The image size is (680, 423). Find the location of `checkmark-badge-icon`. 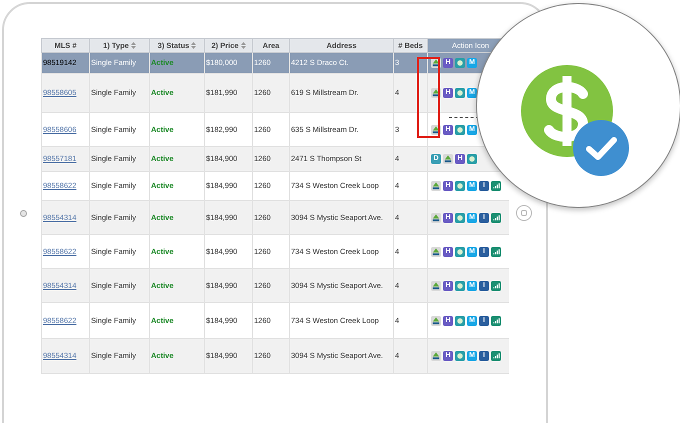

checkmark-badge-icon is located at coordinates (601, 148).